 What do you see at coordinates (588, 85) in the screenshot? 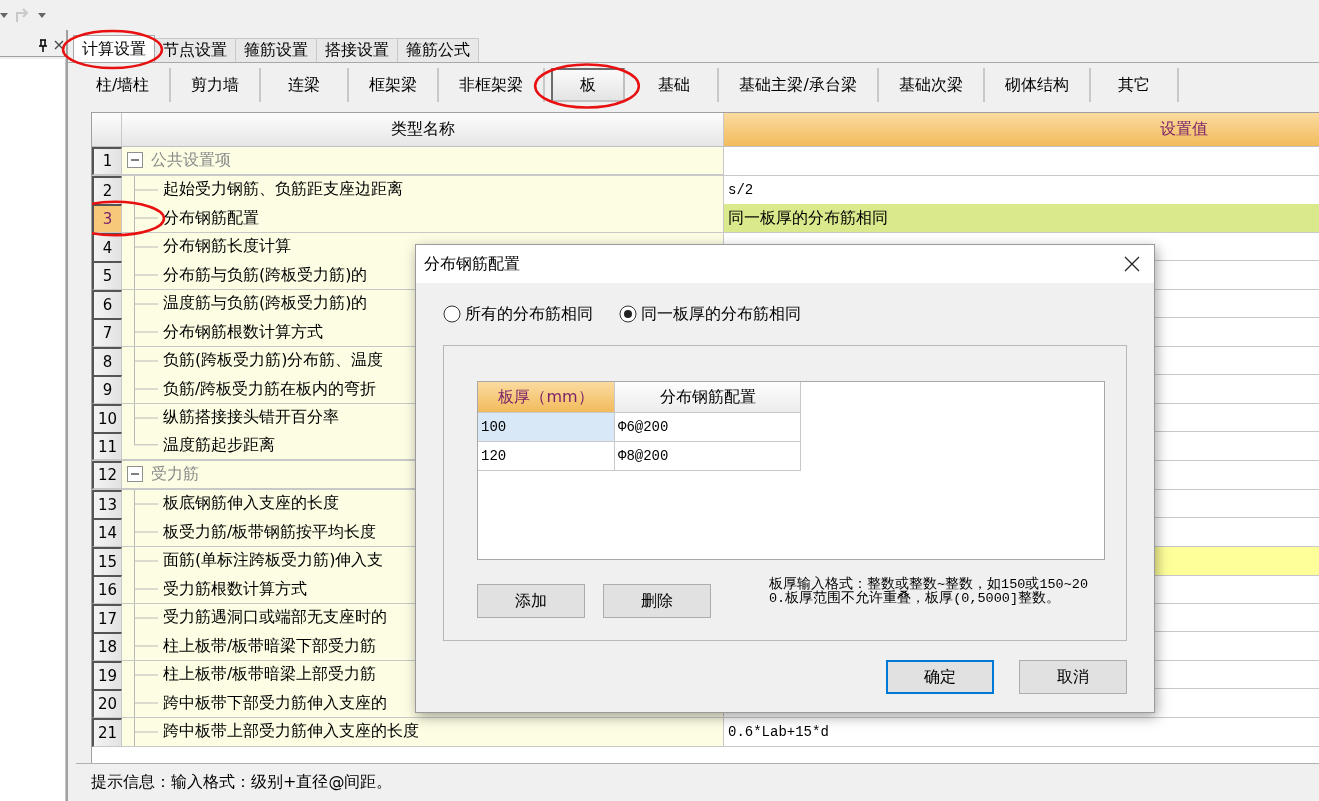
I see `category-tab: 板` at bounding box center [588, 85].